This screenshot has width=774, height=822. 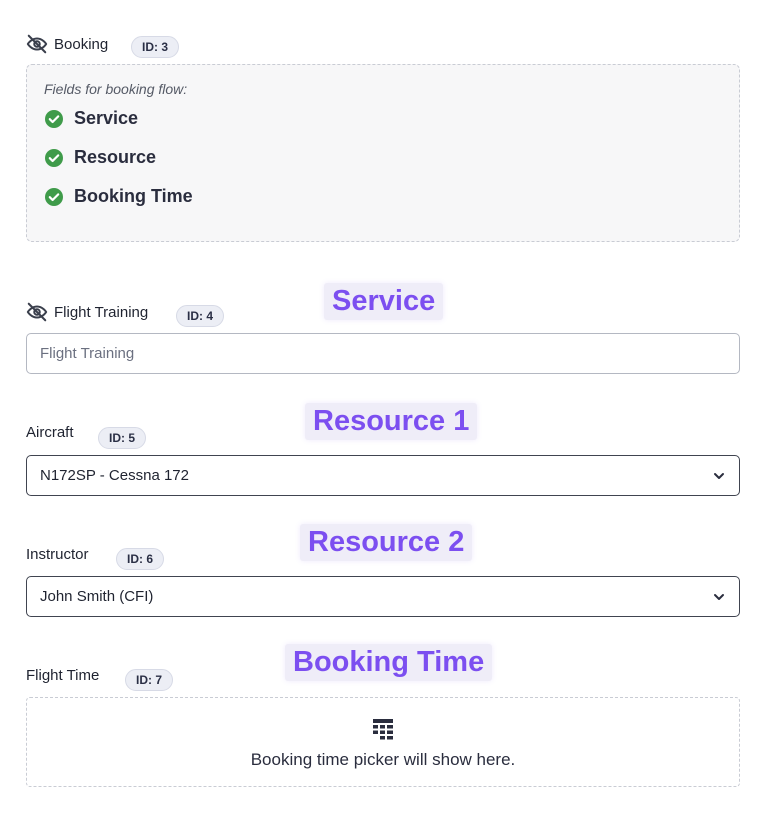 What do you see at coordinates (389, 662) in the screenshot?
I see `booking-time-overlay-label: Booking Time` at bounding box center [389, 662].